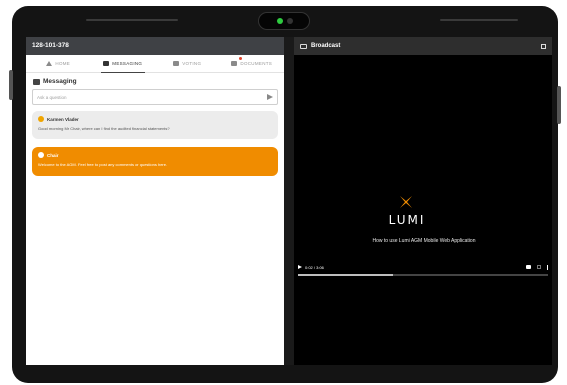  What do you see at coordinates (49, 63) in the screenshot?
I see `home-icon` at bounding box center [49, 63].